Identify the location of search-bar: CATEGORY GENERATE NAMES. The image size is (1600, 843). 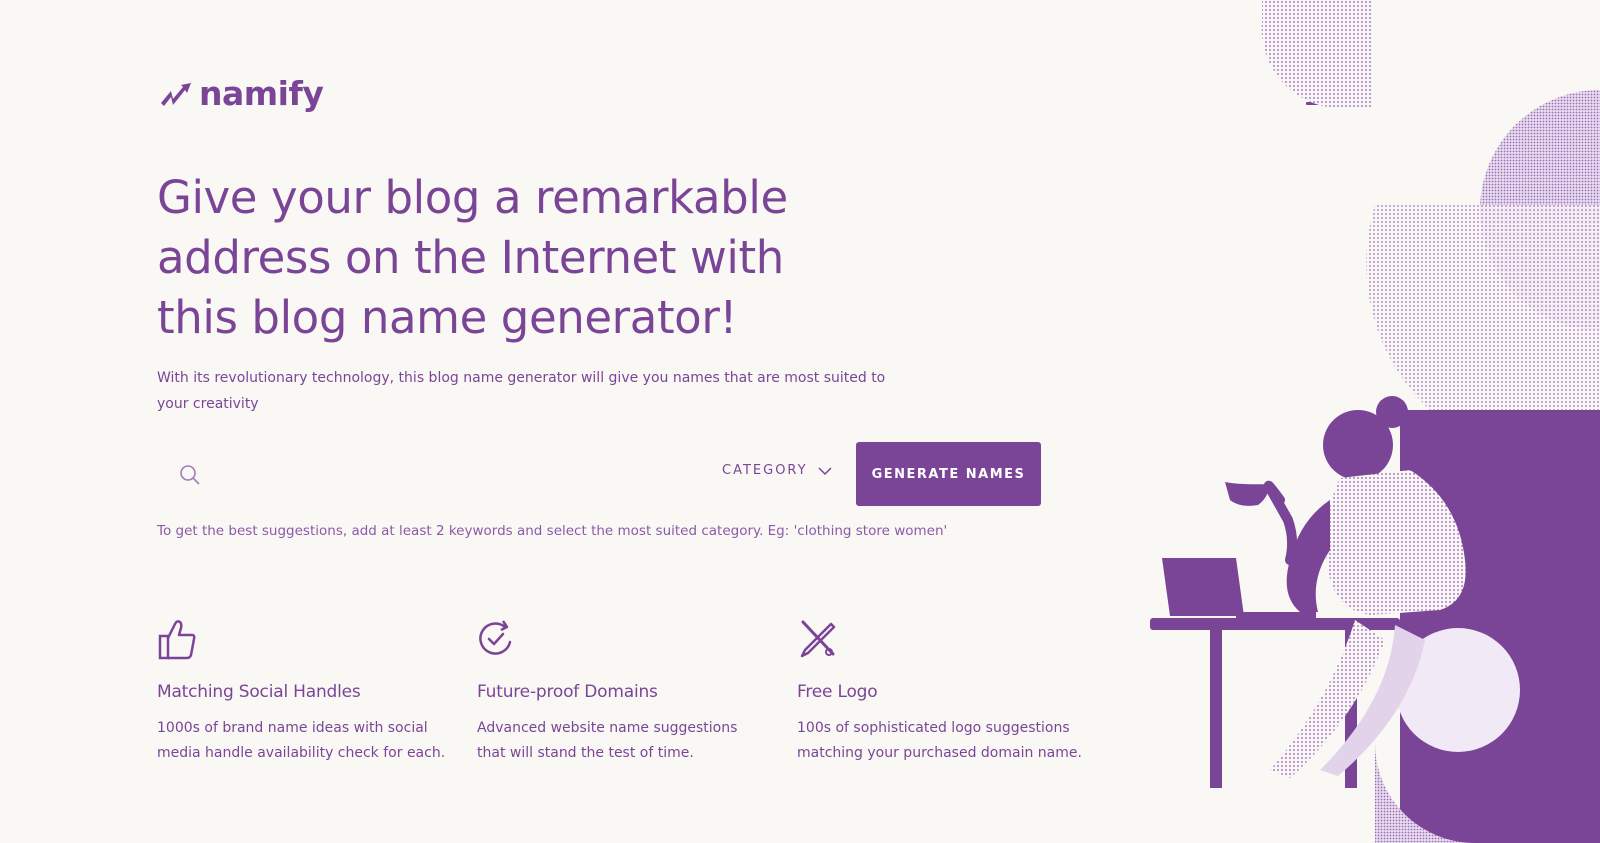
(599, 474).